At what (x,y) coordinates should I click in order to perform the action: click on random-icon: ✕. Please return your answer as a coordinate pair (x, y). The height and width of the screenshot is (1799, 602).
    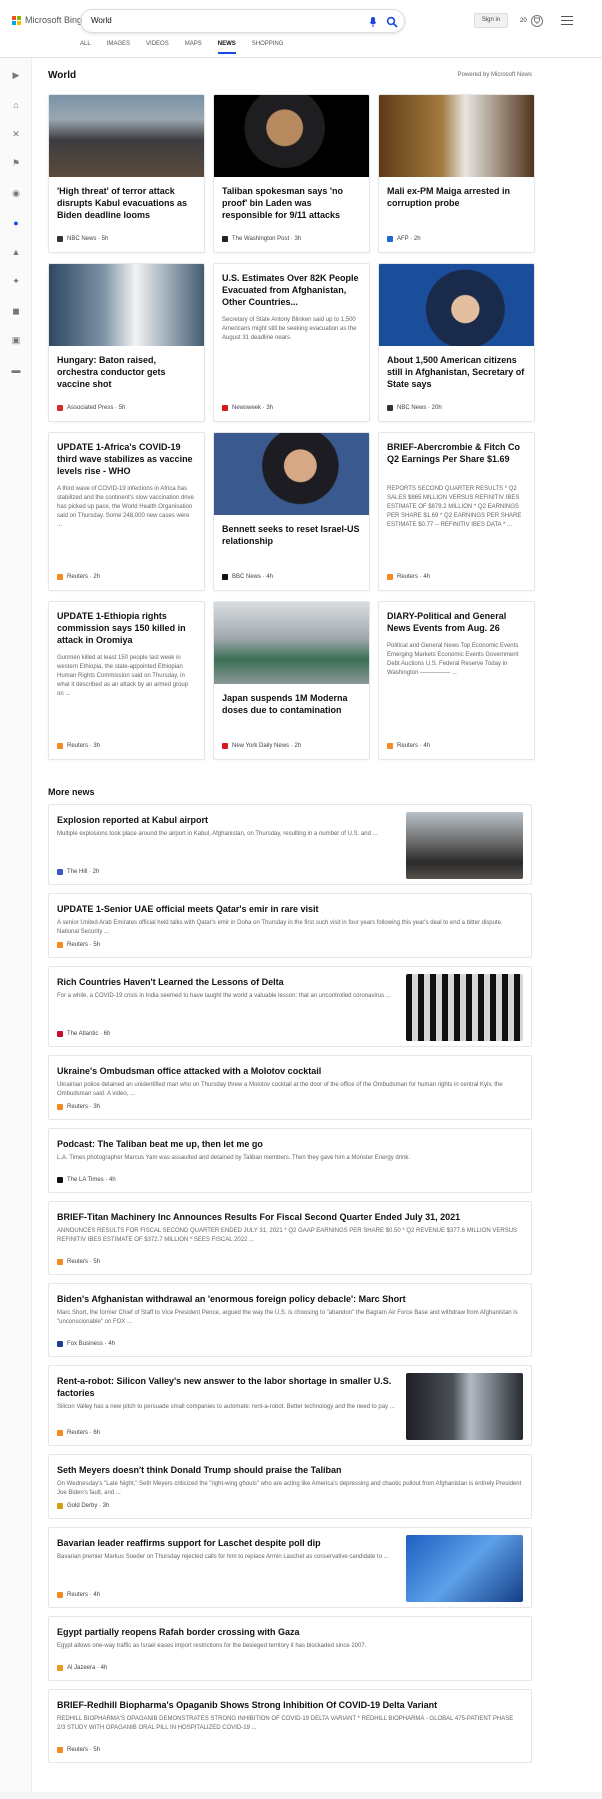
    Looking at the image, I should click on (16, 134).